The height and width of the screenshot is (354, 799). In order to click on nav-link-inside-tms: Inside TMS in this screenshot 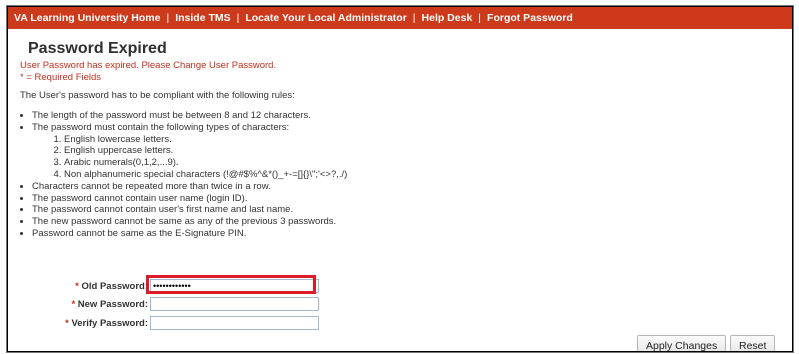, I will do `click(202, 18)`.